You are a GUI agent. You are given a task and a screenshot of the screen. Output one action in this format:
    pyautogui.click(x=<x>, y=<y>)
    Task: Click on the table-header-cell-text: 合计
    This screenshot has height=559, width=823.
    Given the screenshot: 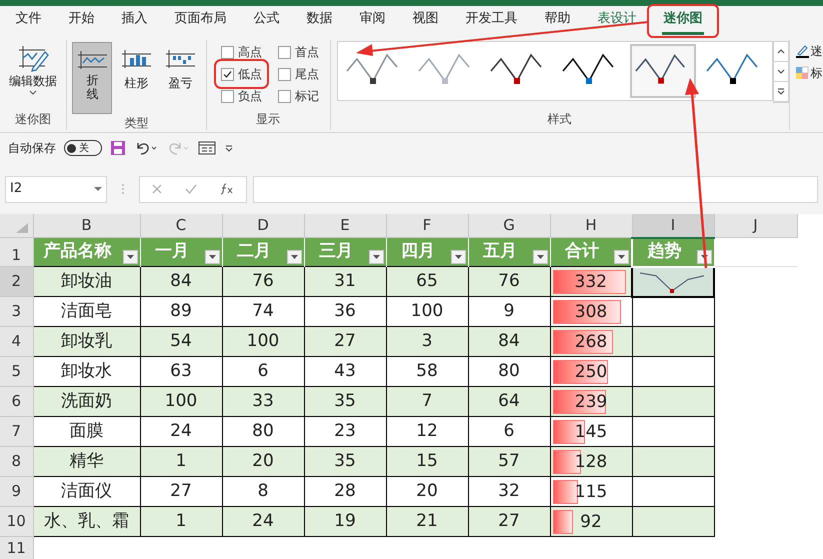 What is the action you would take?
    pyautogui.click(x=582, y=252)
    